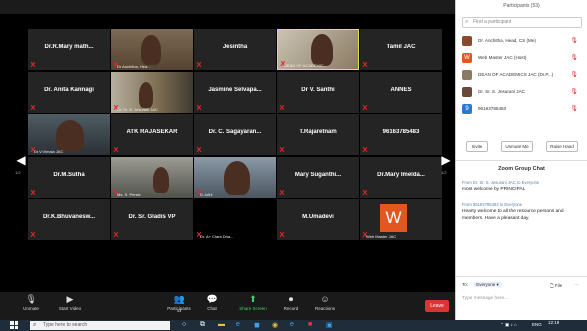 The width and height of the screenshot is (587, 331). I want to click on task-view-icon: ⧉, so click(202, 325).